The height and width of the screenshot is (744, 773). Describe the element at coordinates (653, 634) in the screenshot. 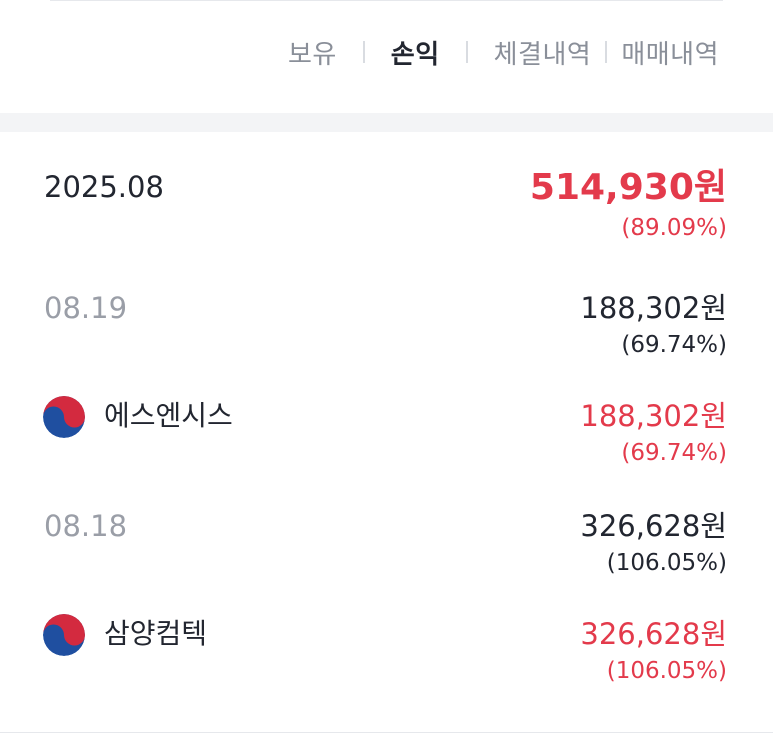

I see `stock-profit-amount: 326,628원` at that location.